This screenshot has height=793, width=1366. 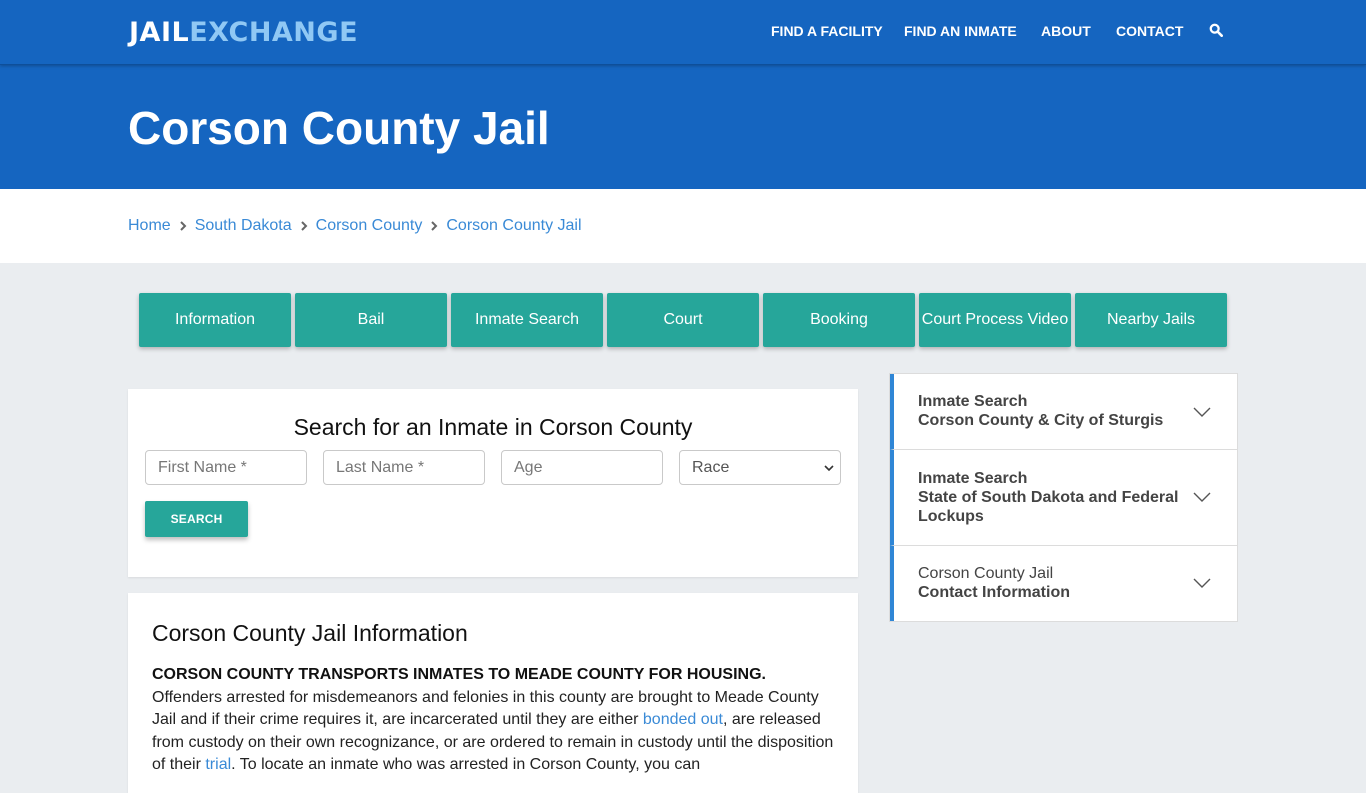 What do you see at coordinates (960, 31) in the screenshot?
I see `nav-find-an-inmate: FIND AN INMATE` at bounding box center [960, 31].